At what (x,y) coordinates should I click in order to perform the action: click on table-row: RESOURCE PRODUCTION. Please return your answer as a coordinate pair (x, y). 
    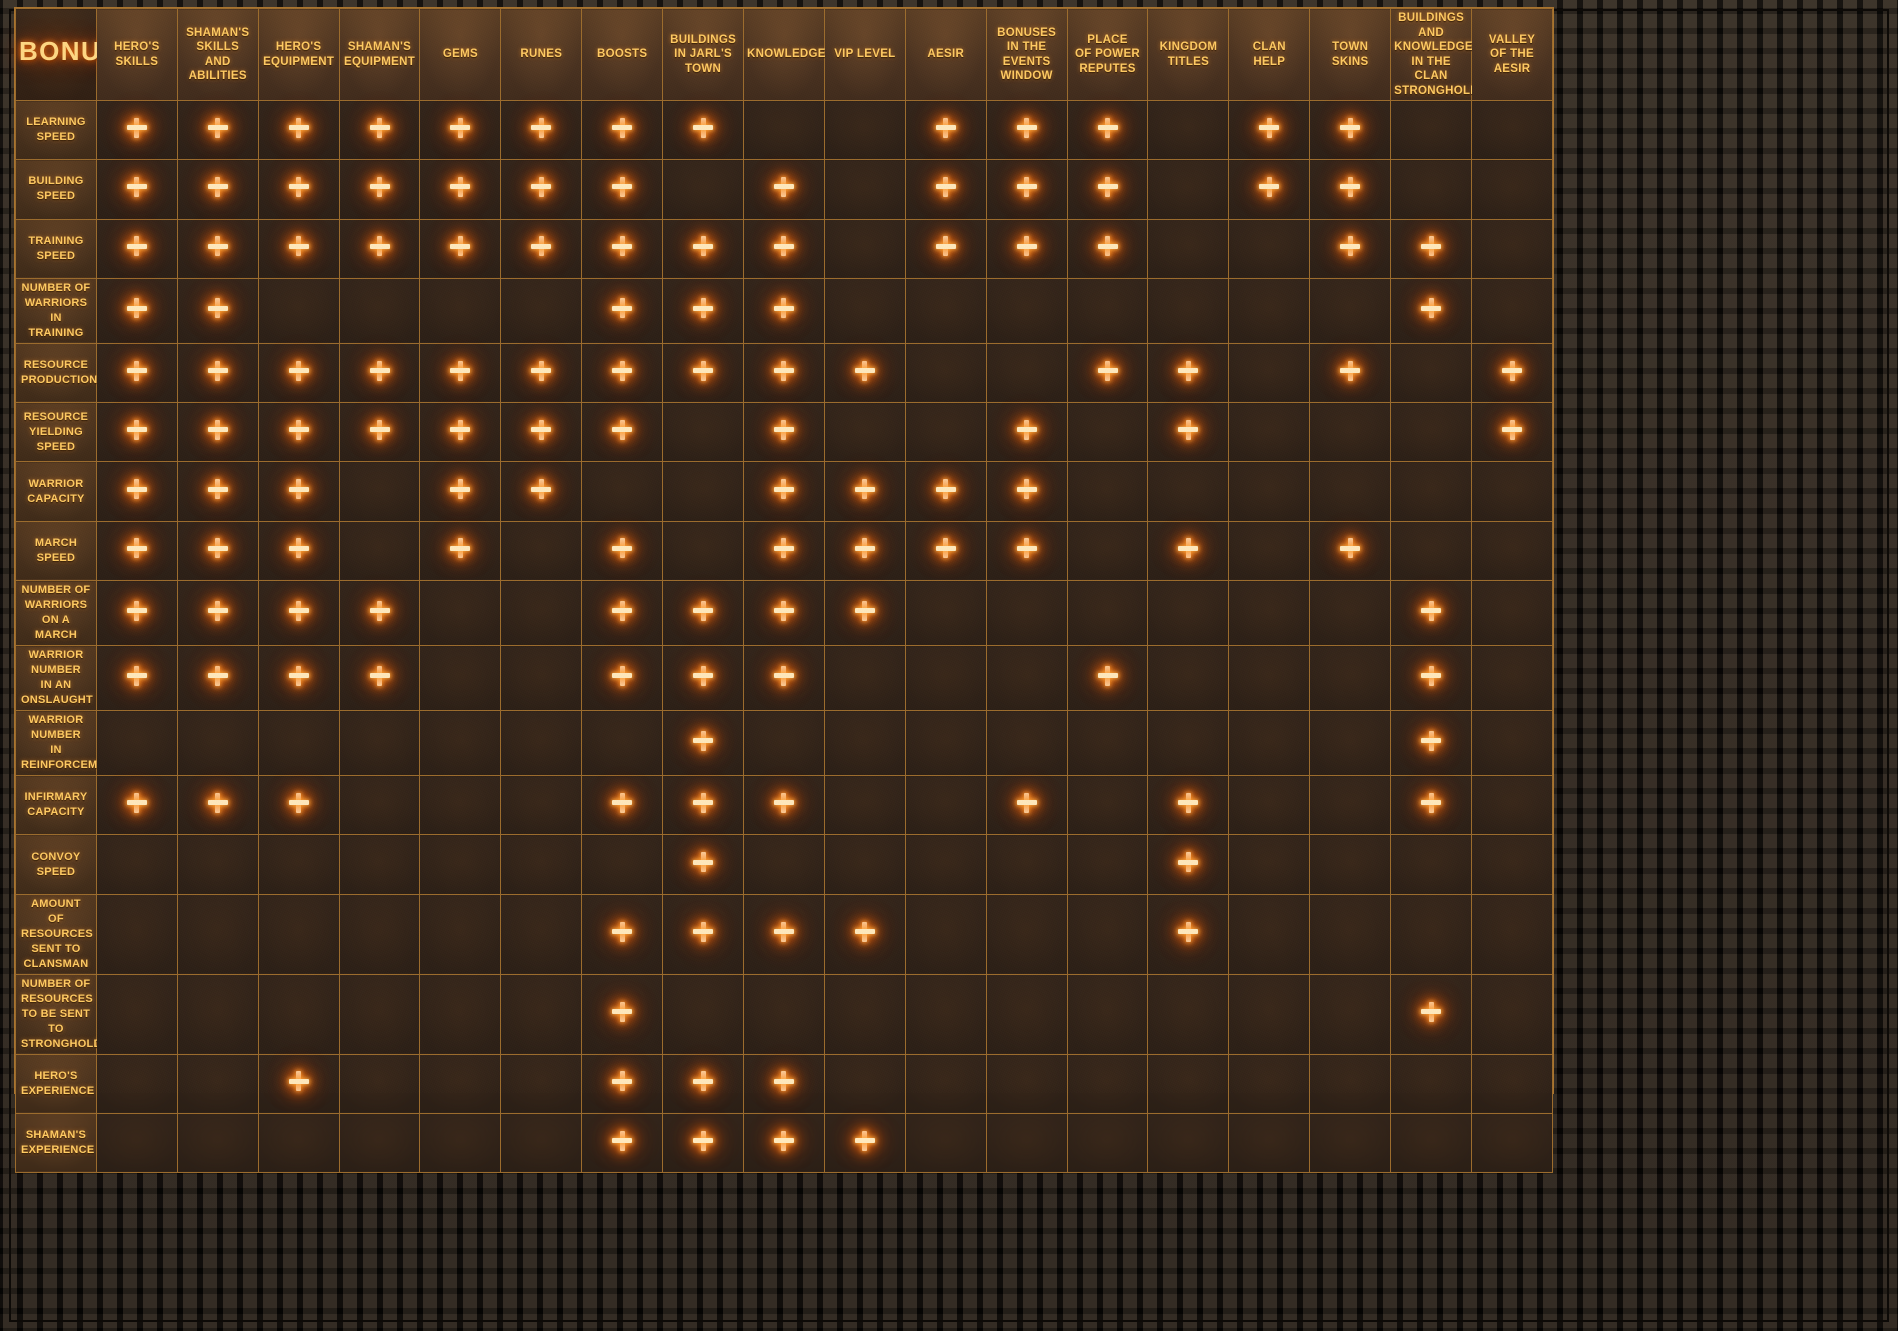
    Looking at the image, I should click on (784, 373).